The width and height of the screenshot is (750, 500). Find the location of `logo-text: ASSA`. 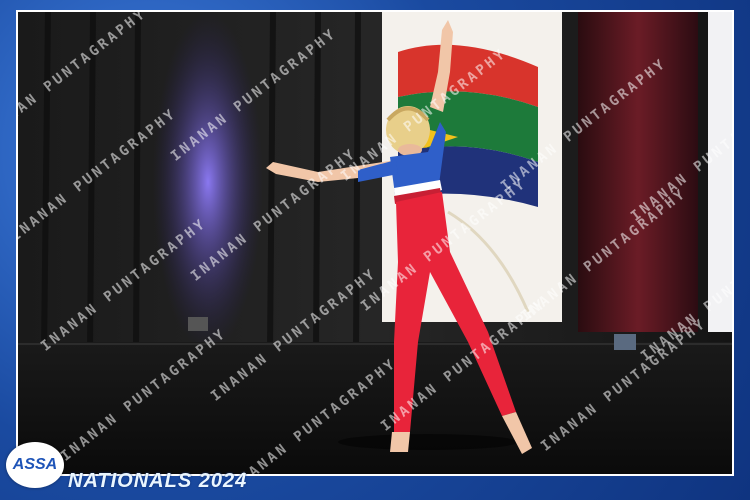

logo-text: ASSA is located at coordinates (35, 464).